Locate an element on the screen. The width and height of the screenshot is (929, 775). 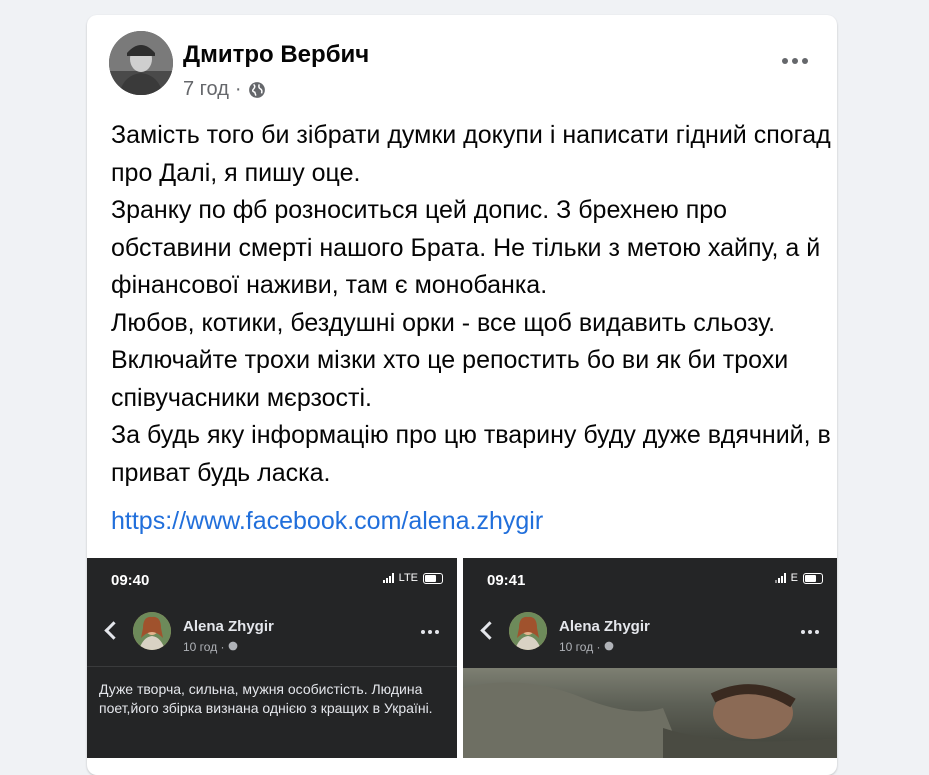
post-photo is located at coordinates (650, 713).